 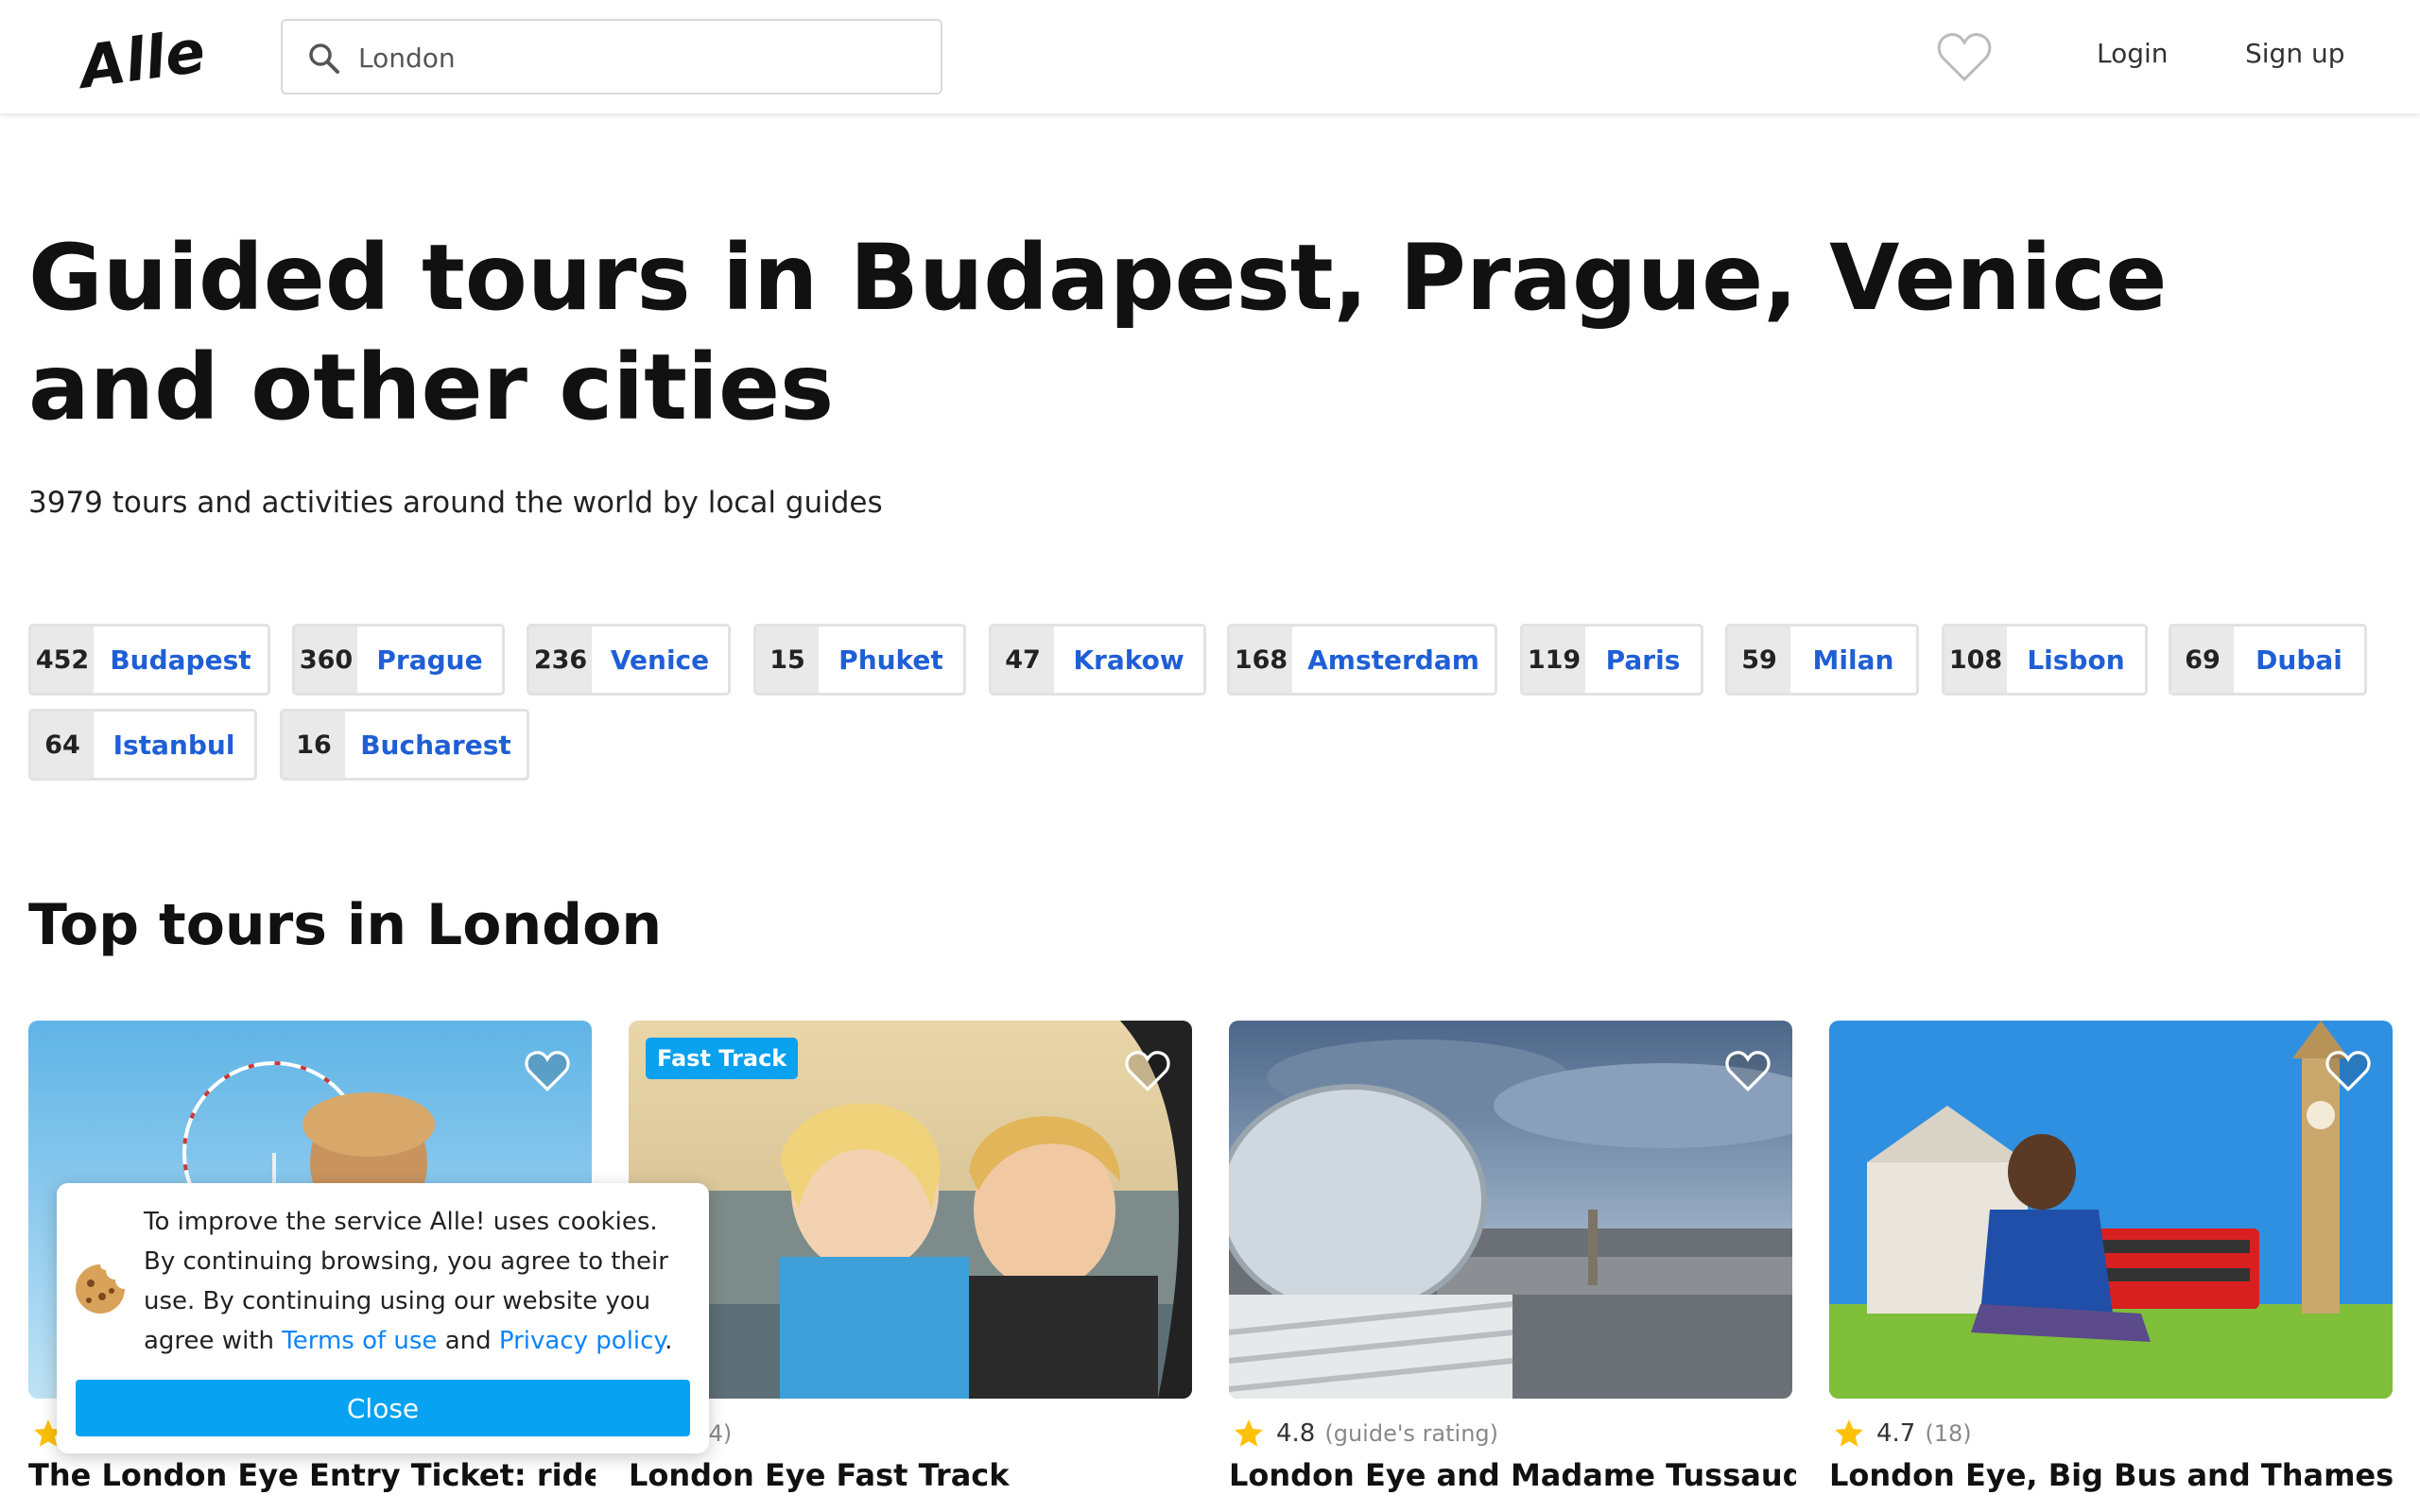 What do you see at coordinates (1210, 56) in the screenshot?
I see `site-header: Alle! Login Sign up` at bounding box center [1210, 56].